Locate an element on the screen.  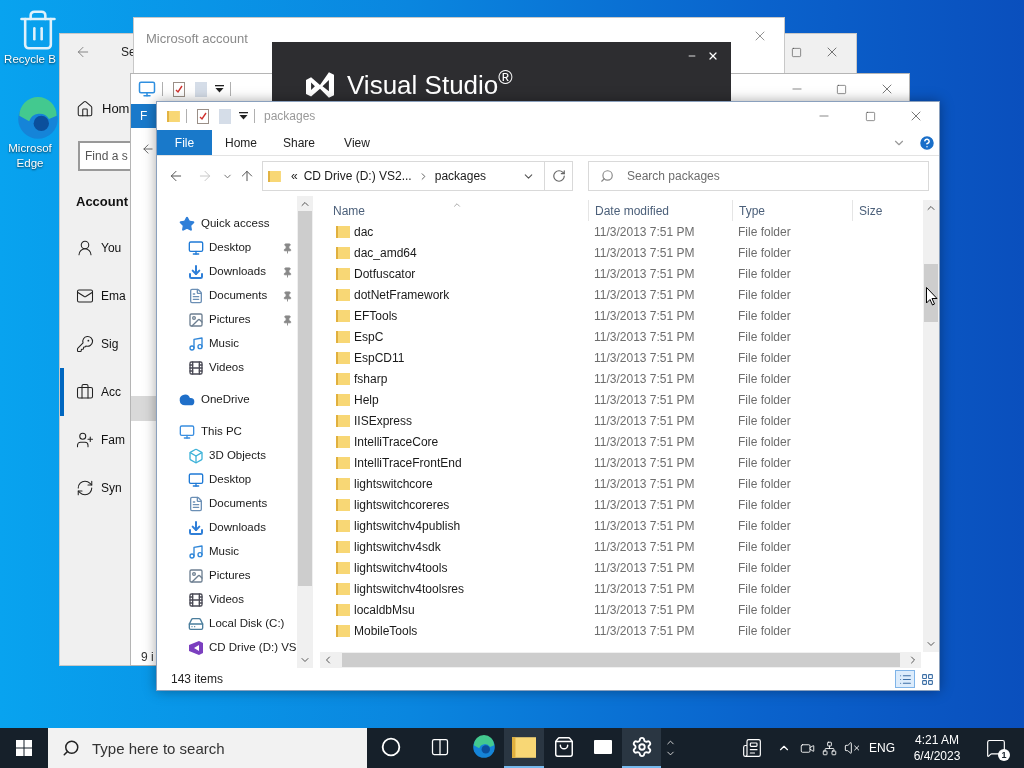
help-icon is located at coordinates (927, 142).